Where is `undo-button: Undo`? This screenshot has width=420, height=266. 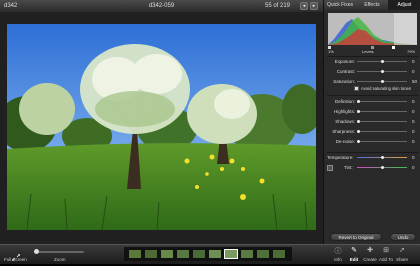
undo-button: Undo is located at coordinates (403, 237).